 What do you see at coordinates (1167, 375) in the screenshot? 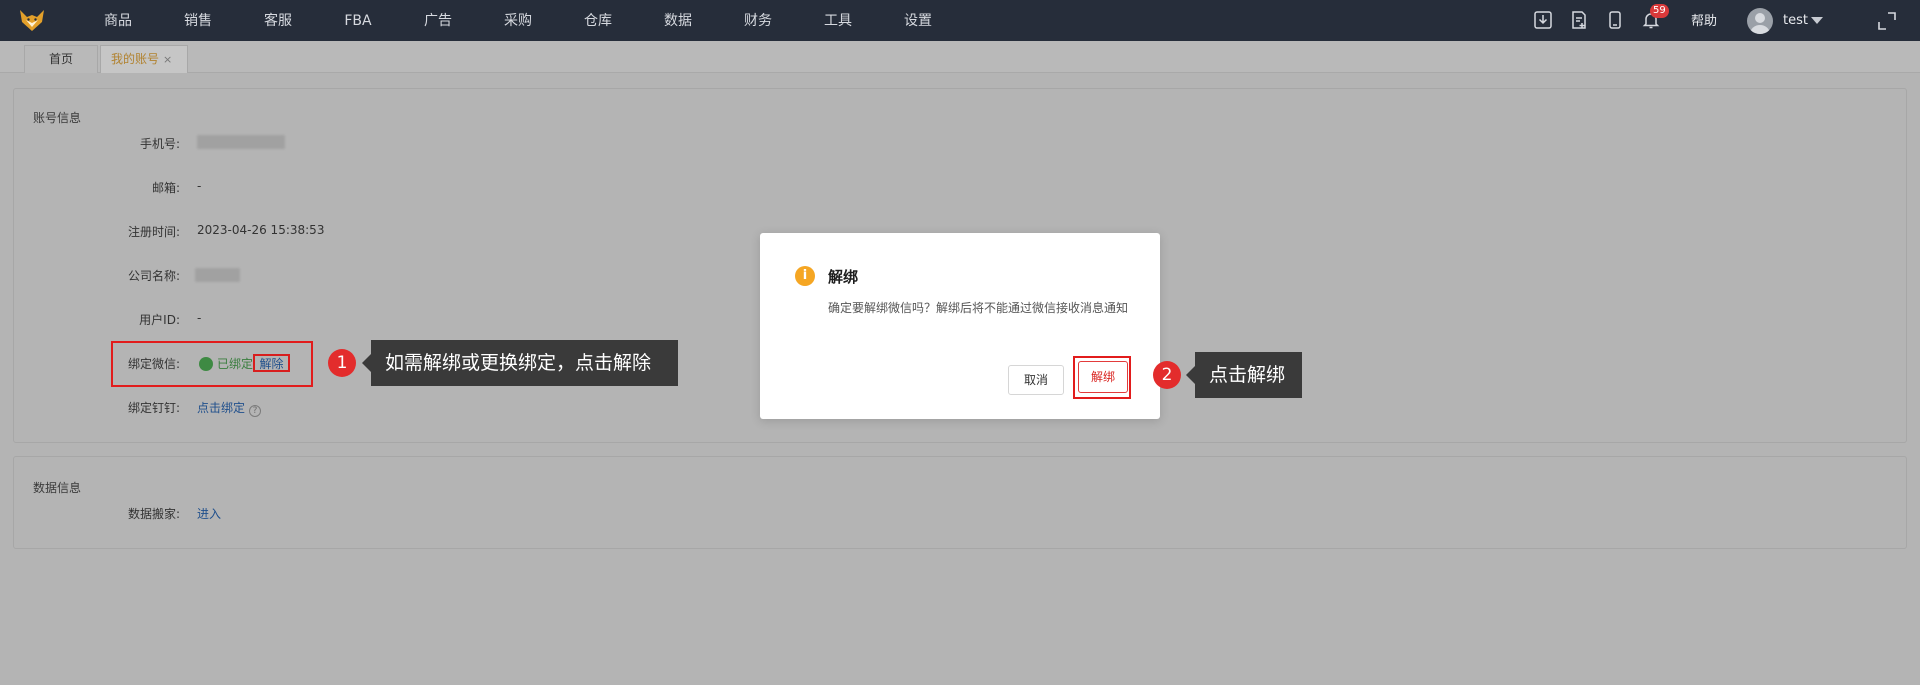
I see `step-2-marker: 2` at bounding box center [1167, 375].